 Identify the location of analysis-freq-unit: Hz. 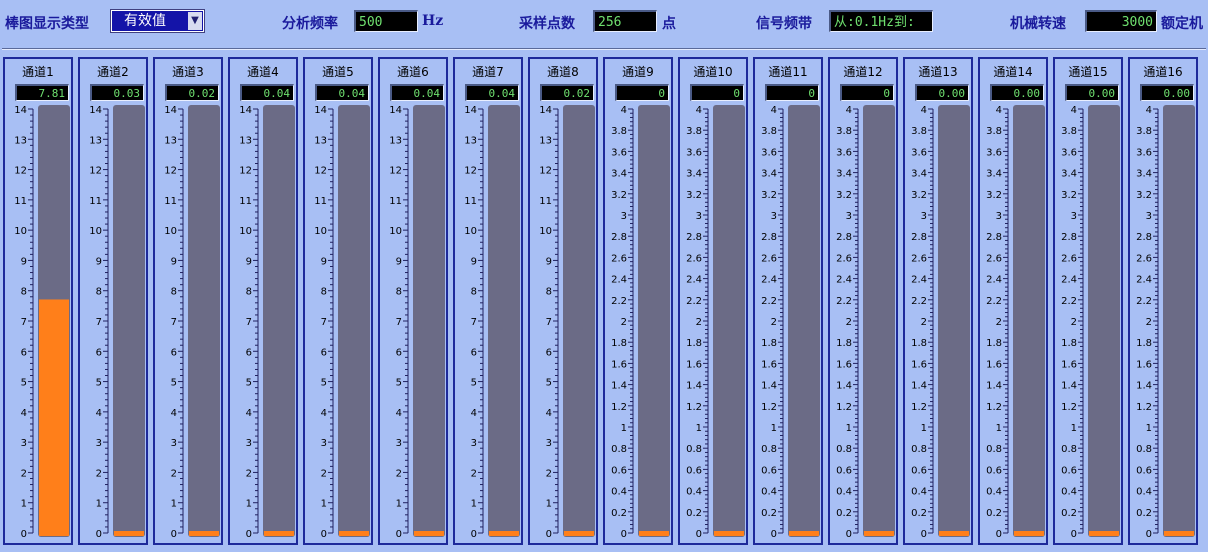
(433, 21).